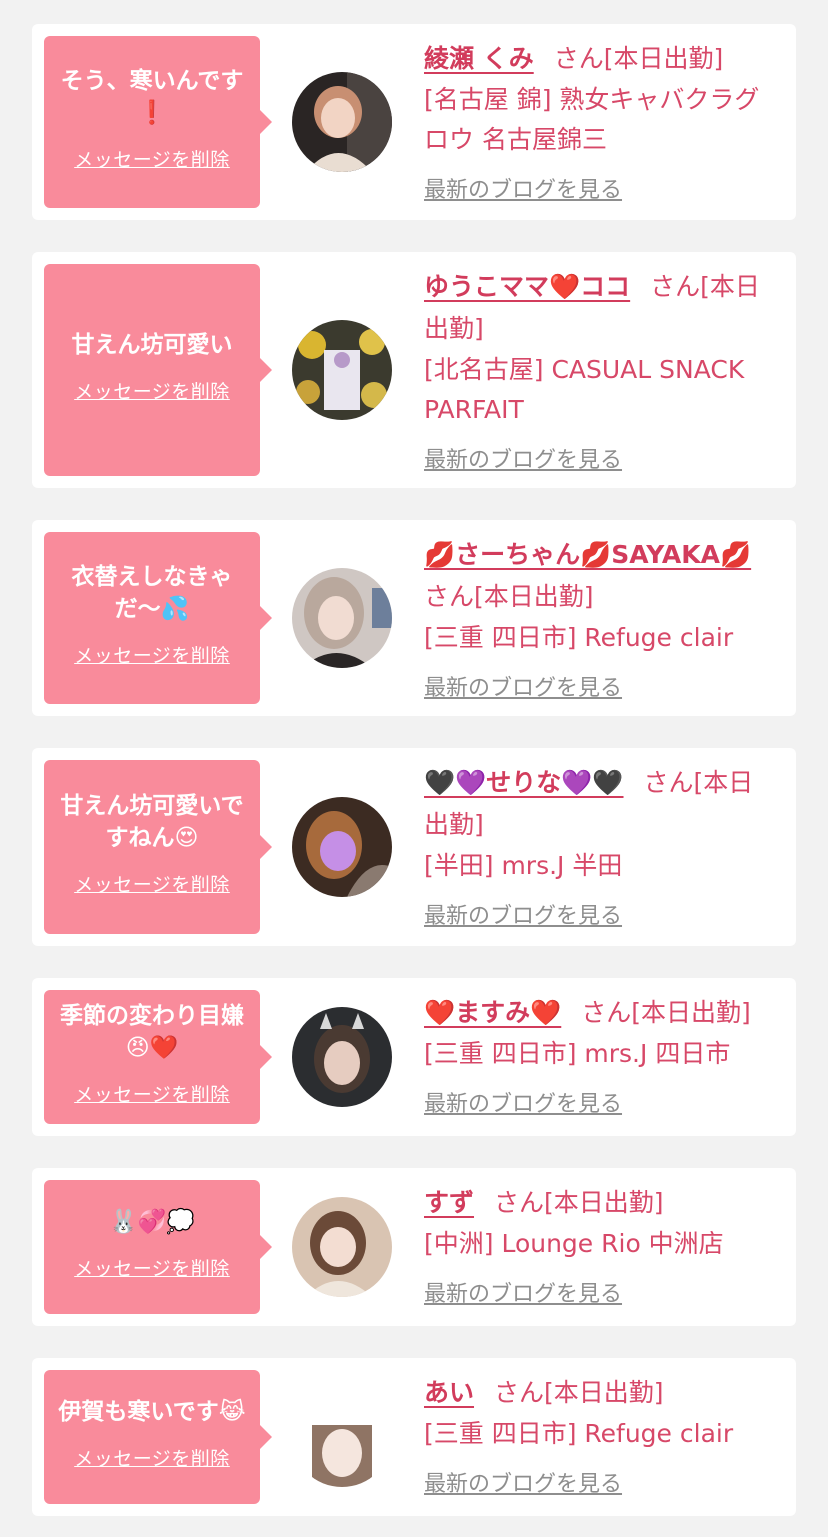 Image resolution: width=828 pixels, height=1537 pixels. I want to click on message-bubble: 甘えん坊可愛い メッセージを削除, so click(158, 370).